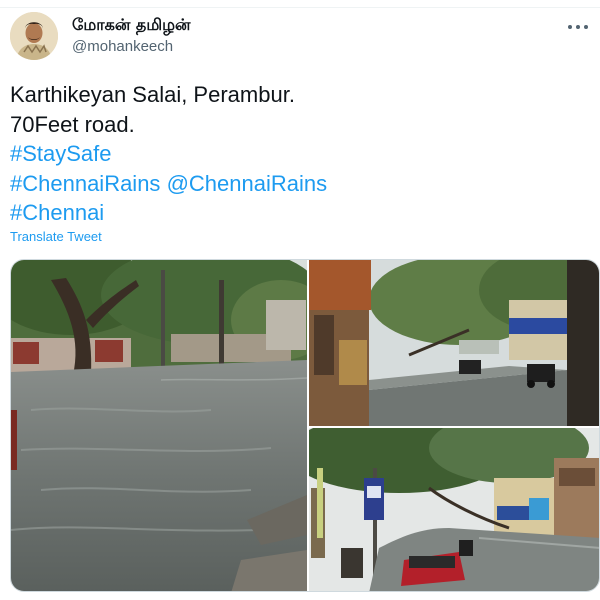 The height and width of the screenshot is (600, 600). Describe the element at coordinates (454, 509) in the screenshot. I see `flooded-road-red-car-photo` at that location.